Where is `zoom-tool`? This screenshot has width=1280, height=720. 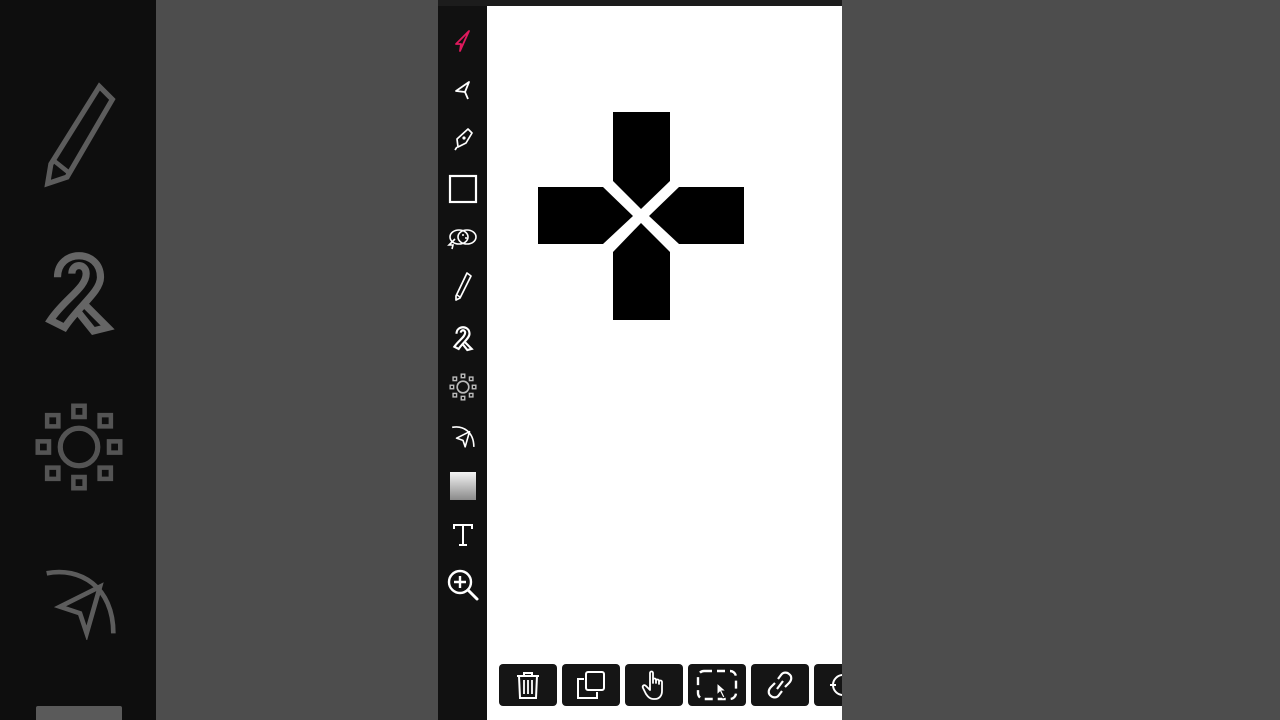 zoom-tool is located at coordinates (463, 585).